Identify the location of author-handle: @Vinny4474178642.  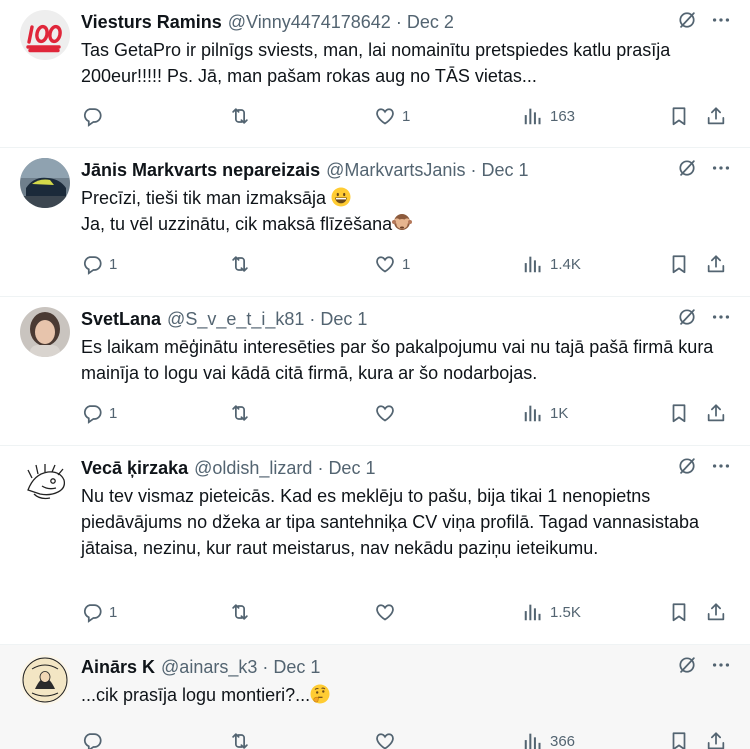
(309, 22).